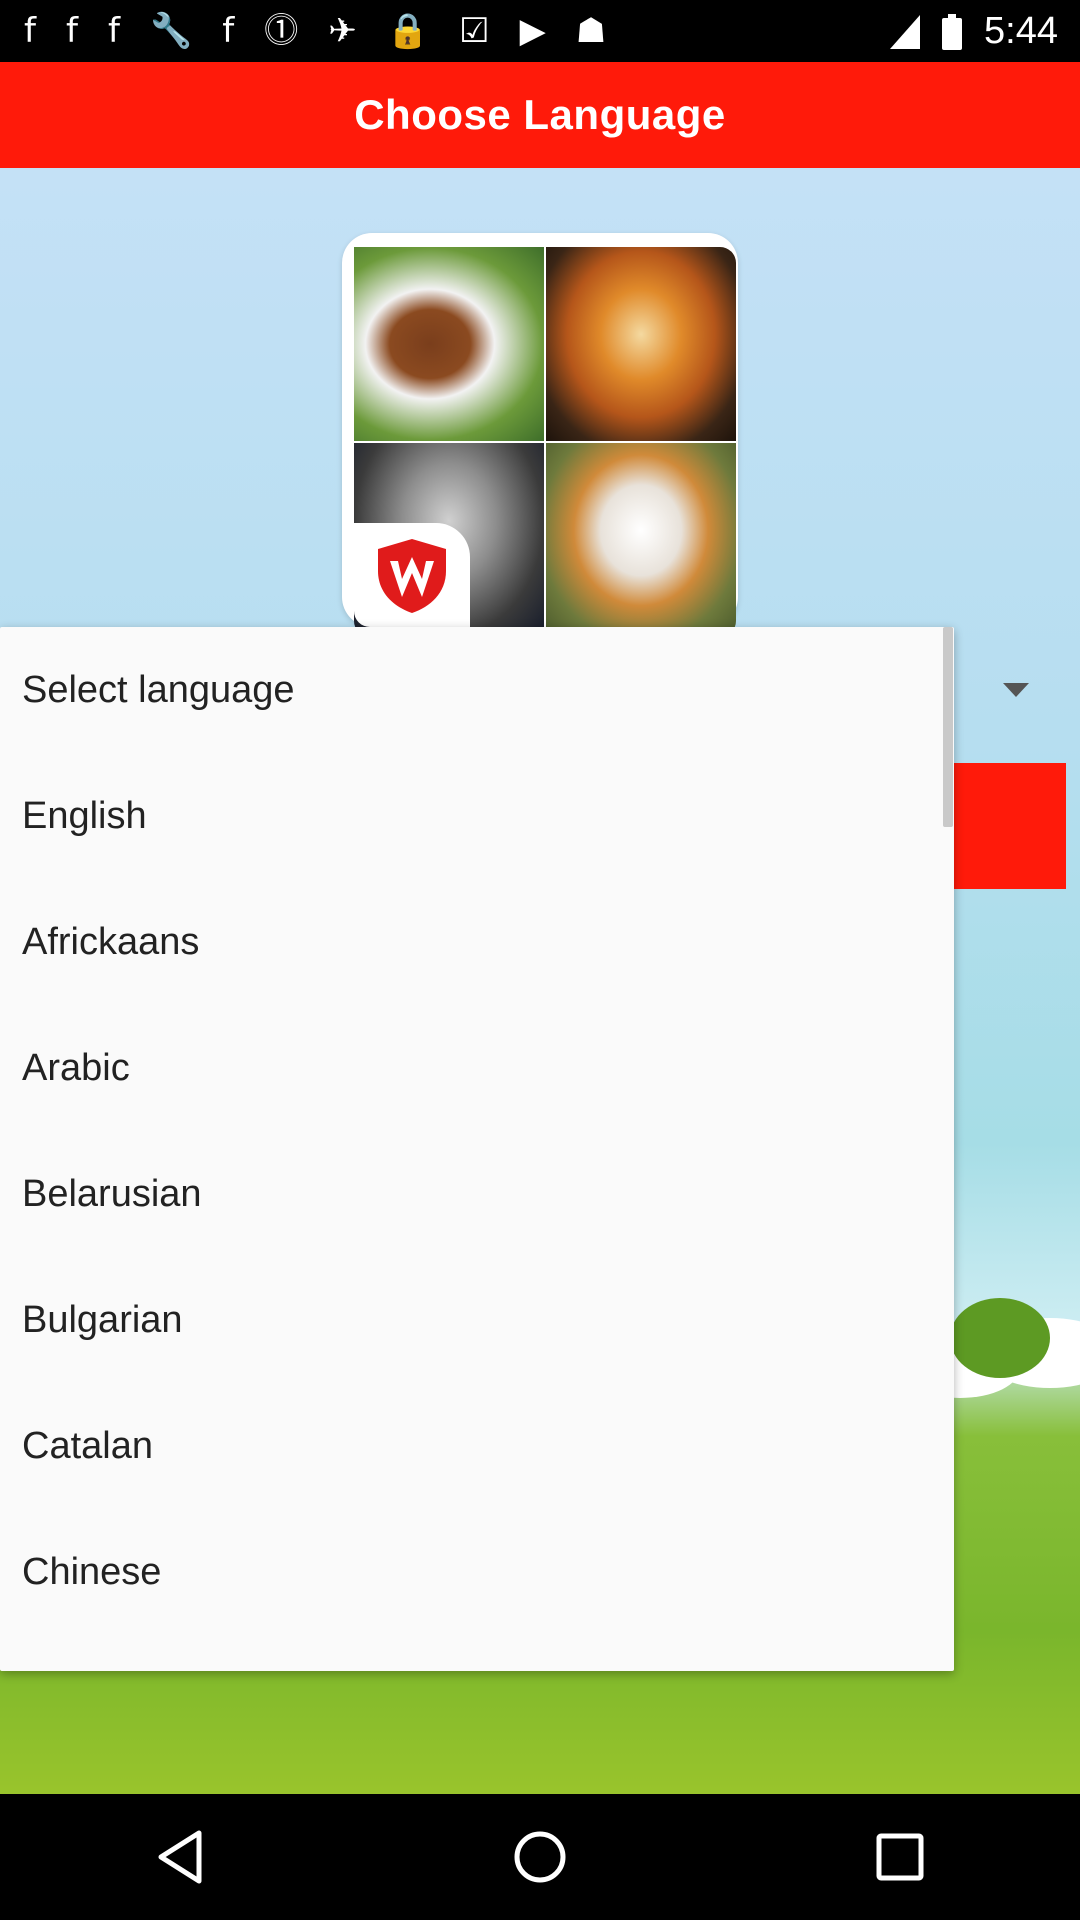 The height and width of the screenshot is (1920, 1080). I want to click on chevron-down-icon, so click(1016, 690).